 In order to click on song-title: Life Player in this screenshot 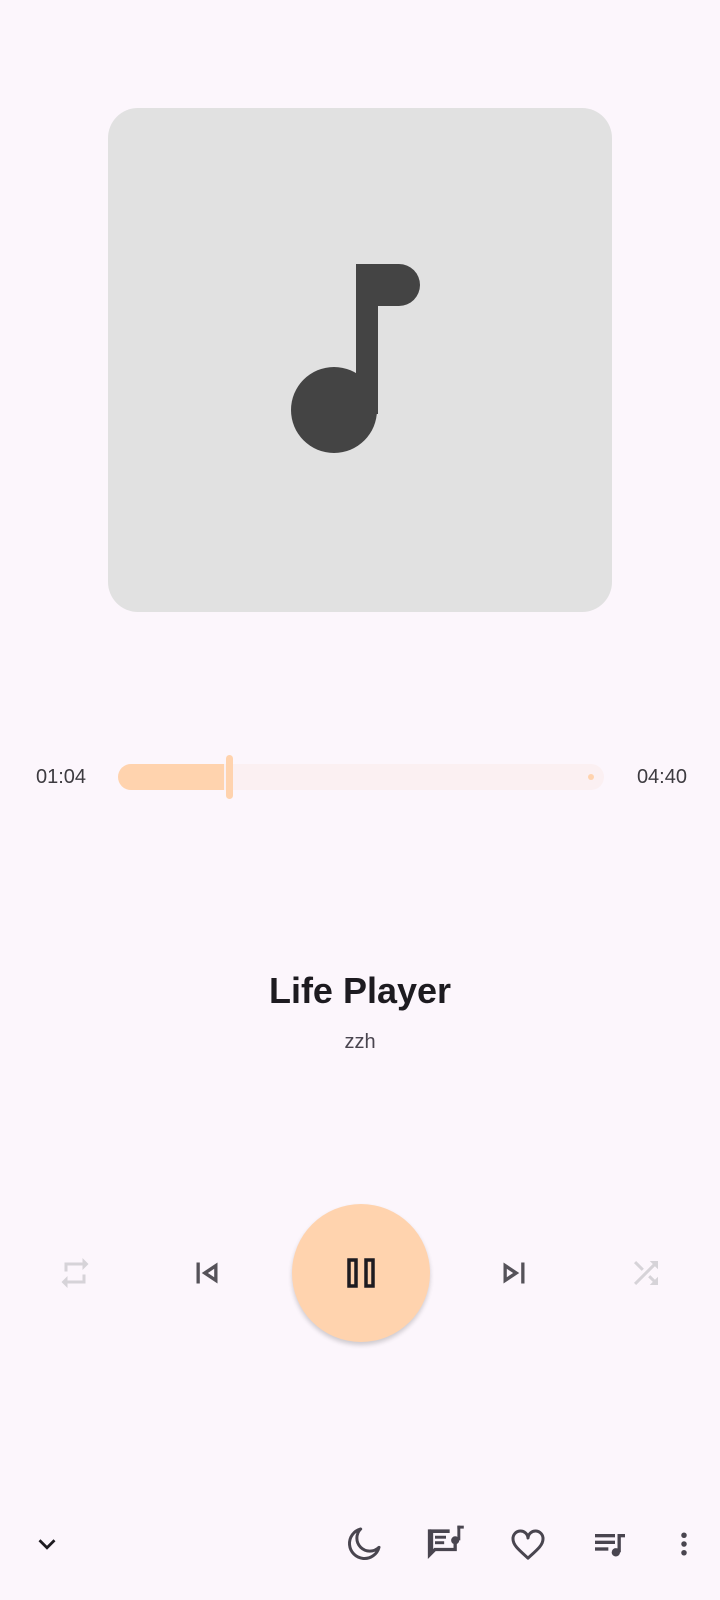, I will do `click(360, 990)`.